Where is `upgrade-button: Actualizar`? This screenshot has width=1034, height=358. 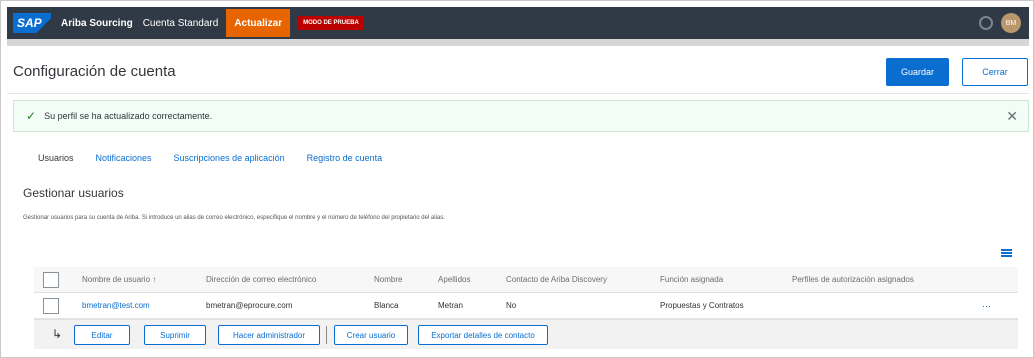
upgrade-button: Actualizar is located at coordinates (258, 23).